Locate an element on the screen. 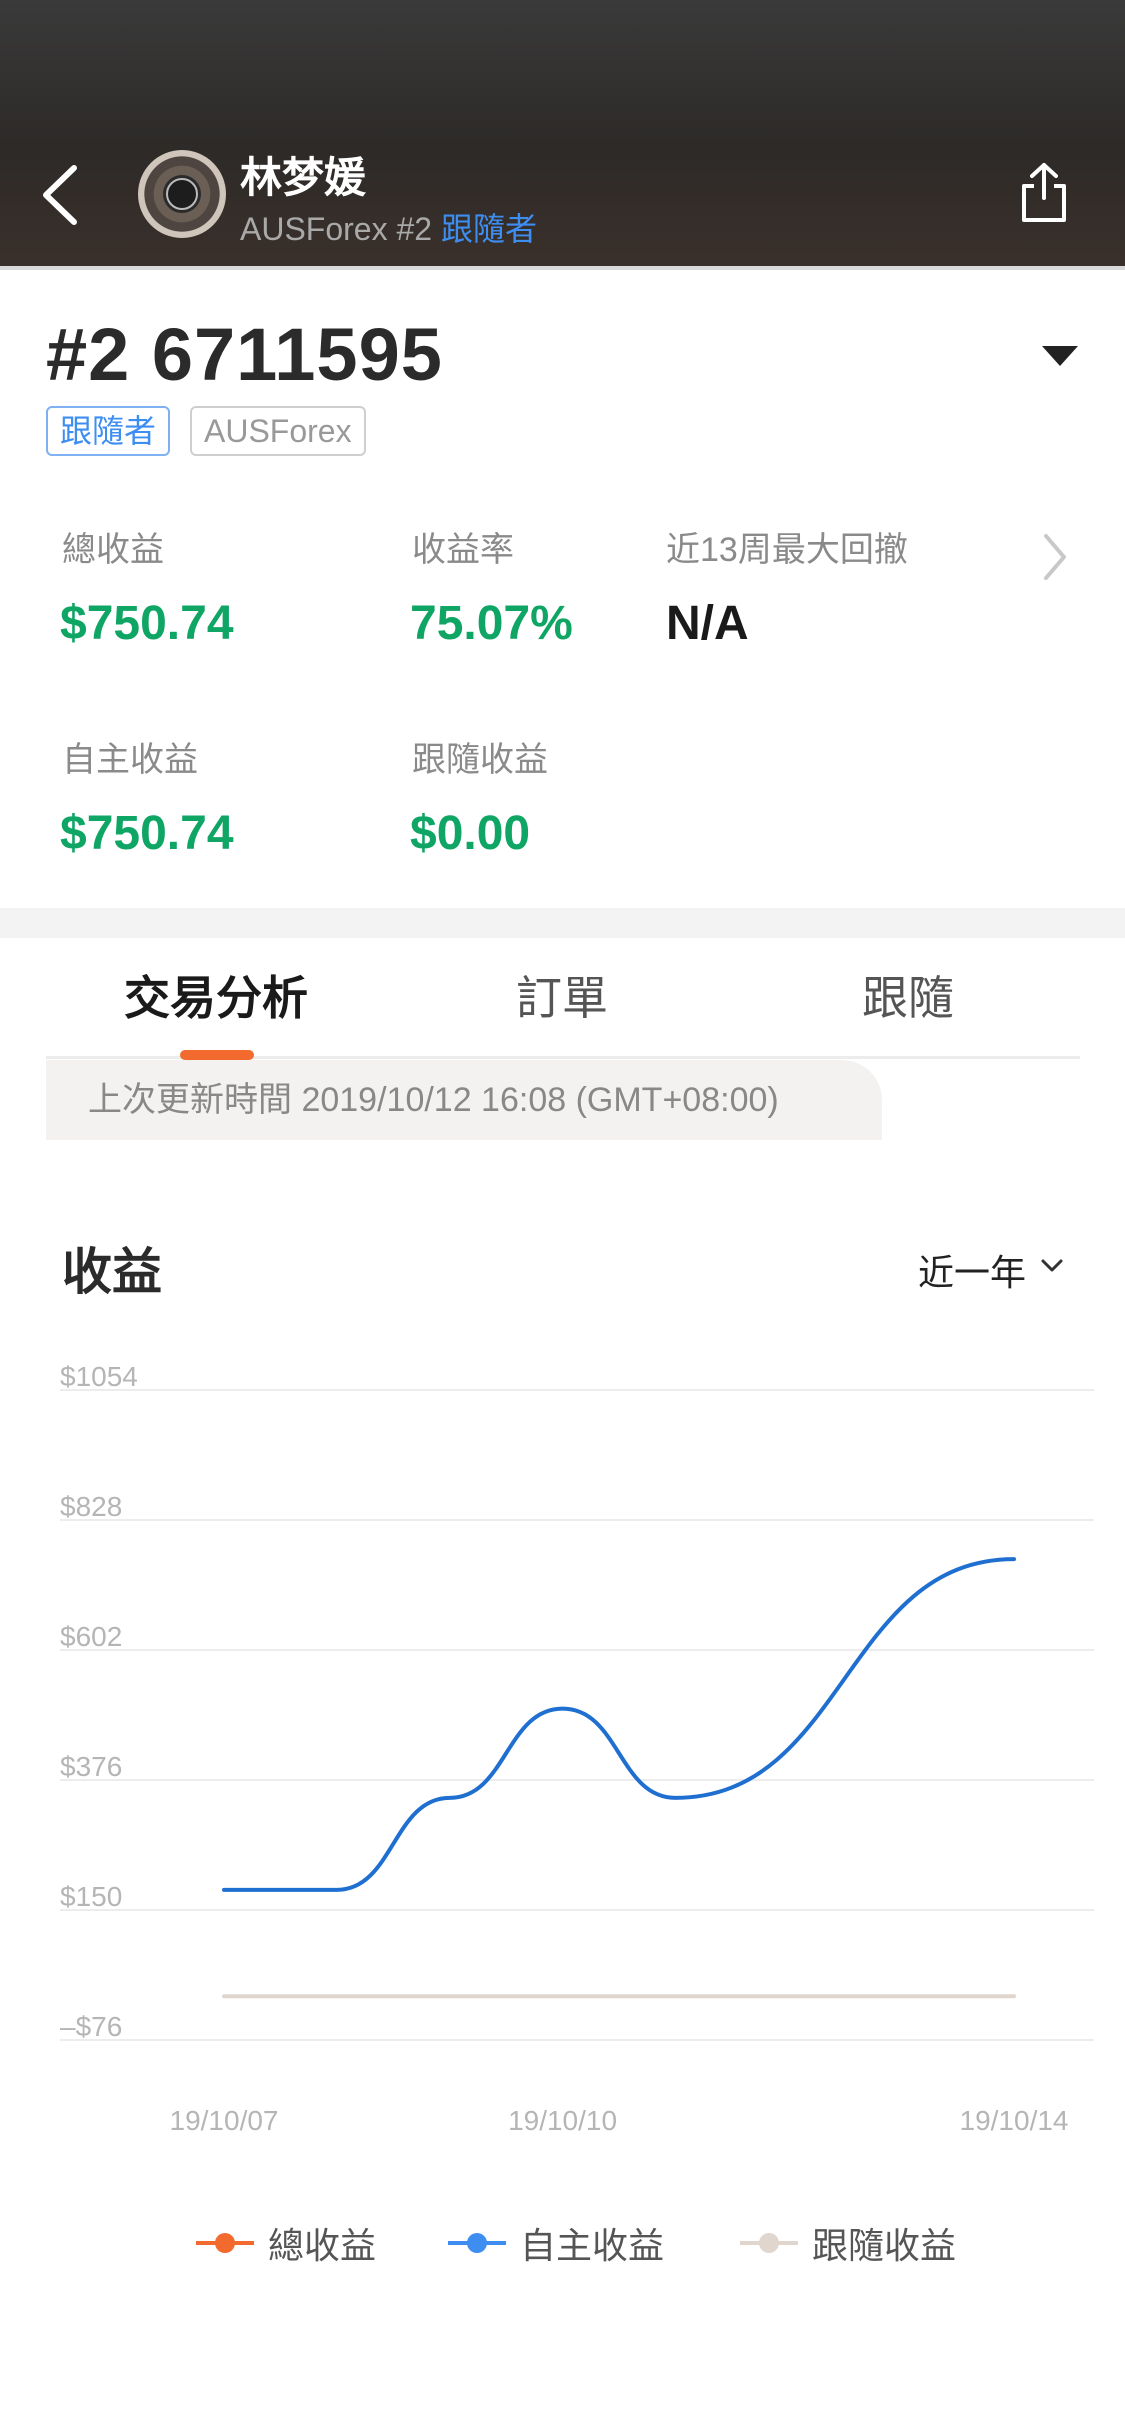  account-subtitle: AUSForex #2 跟隨者 is located at coordinates (388, 227).